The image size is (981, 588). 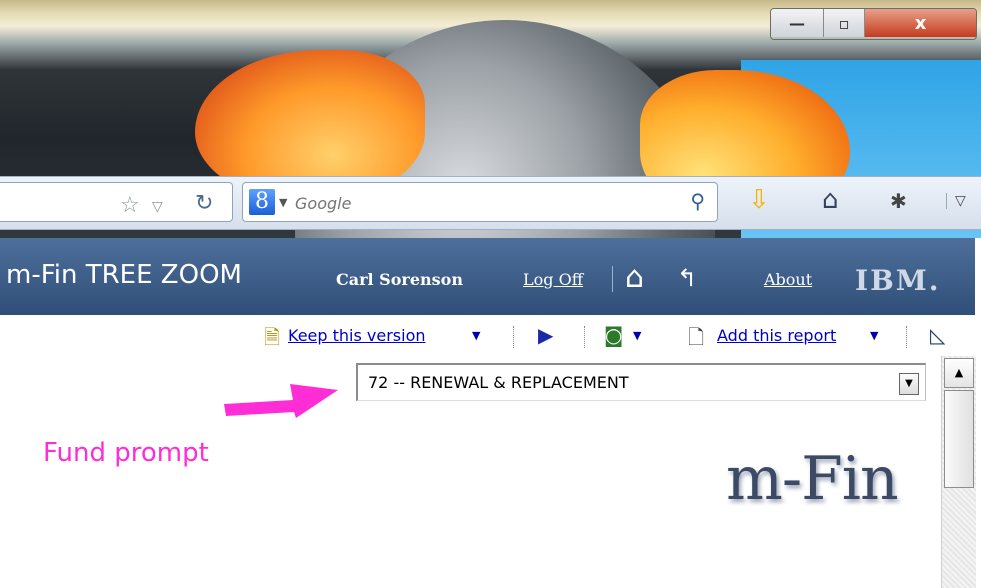 What do you see at coordinates (475, 203) in the screenshot?
I see `search-input` at bounding box center [475, 203].